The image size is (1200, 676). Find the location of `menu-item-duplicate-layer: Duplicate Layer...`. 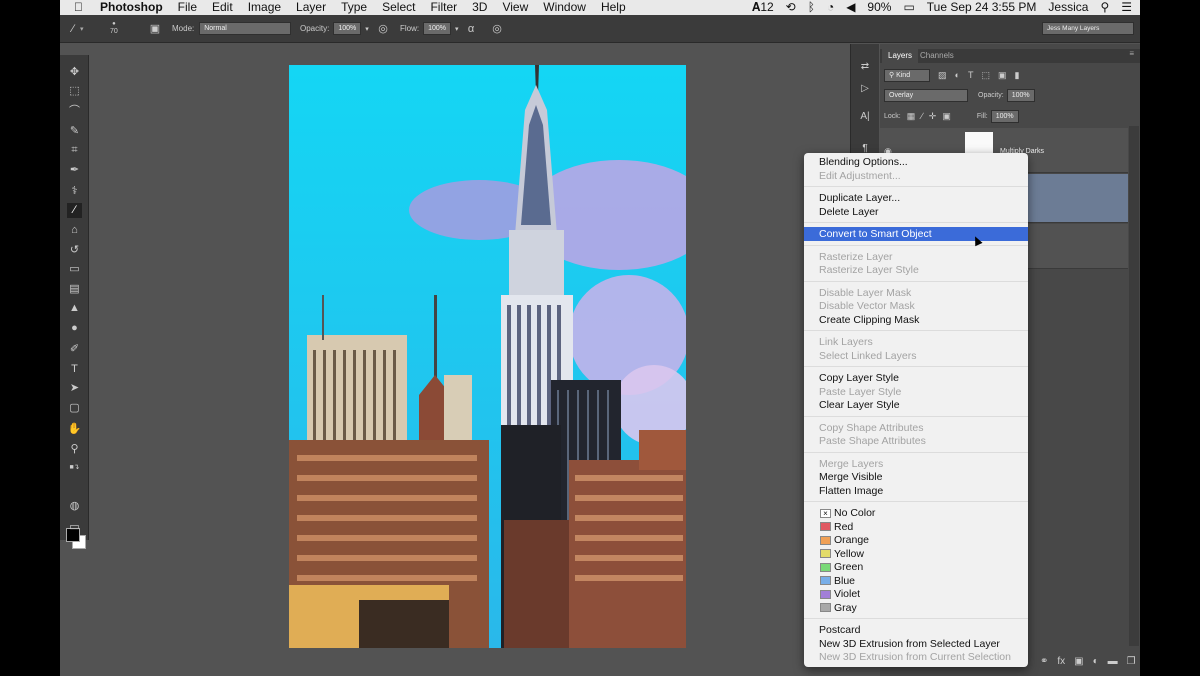

menu-item-duplicate-layer: Duplicate Layer... is located at coordinates (859, 198).